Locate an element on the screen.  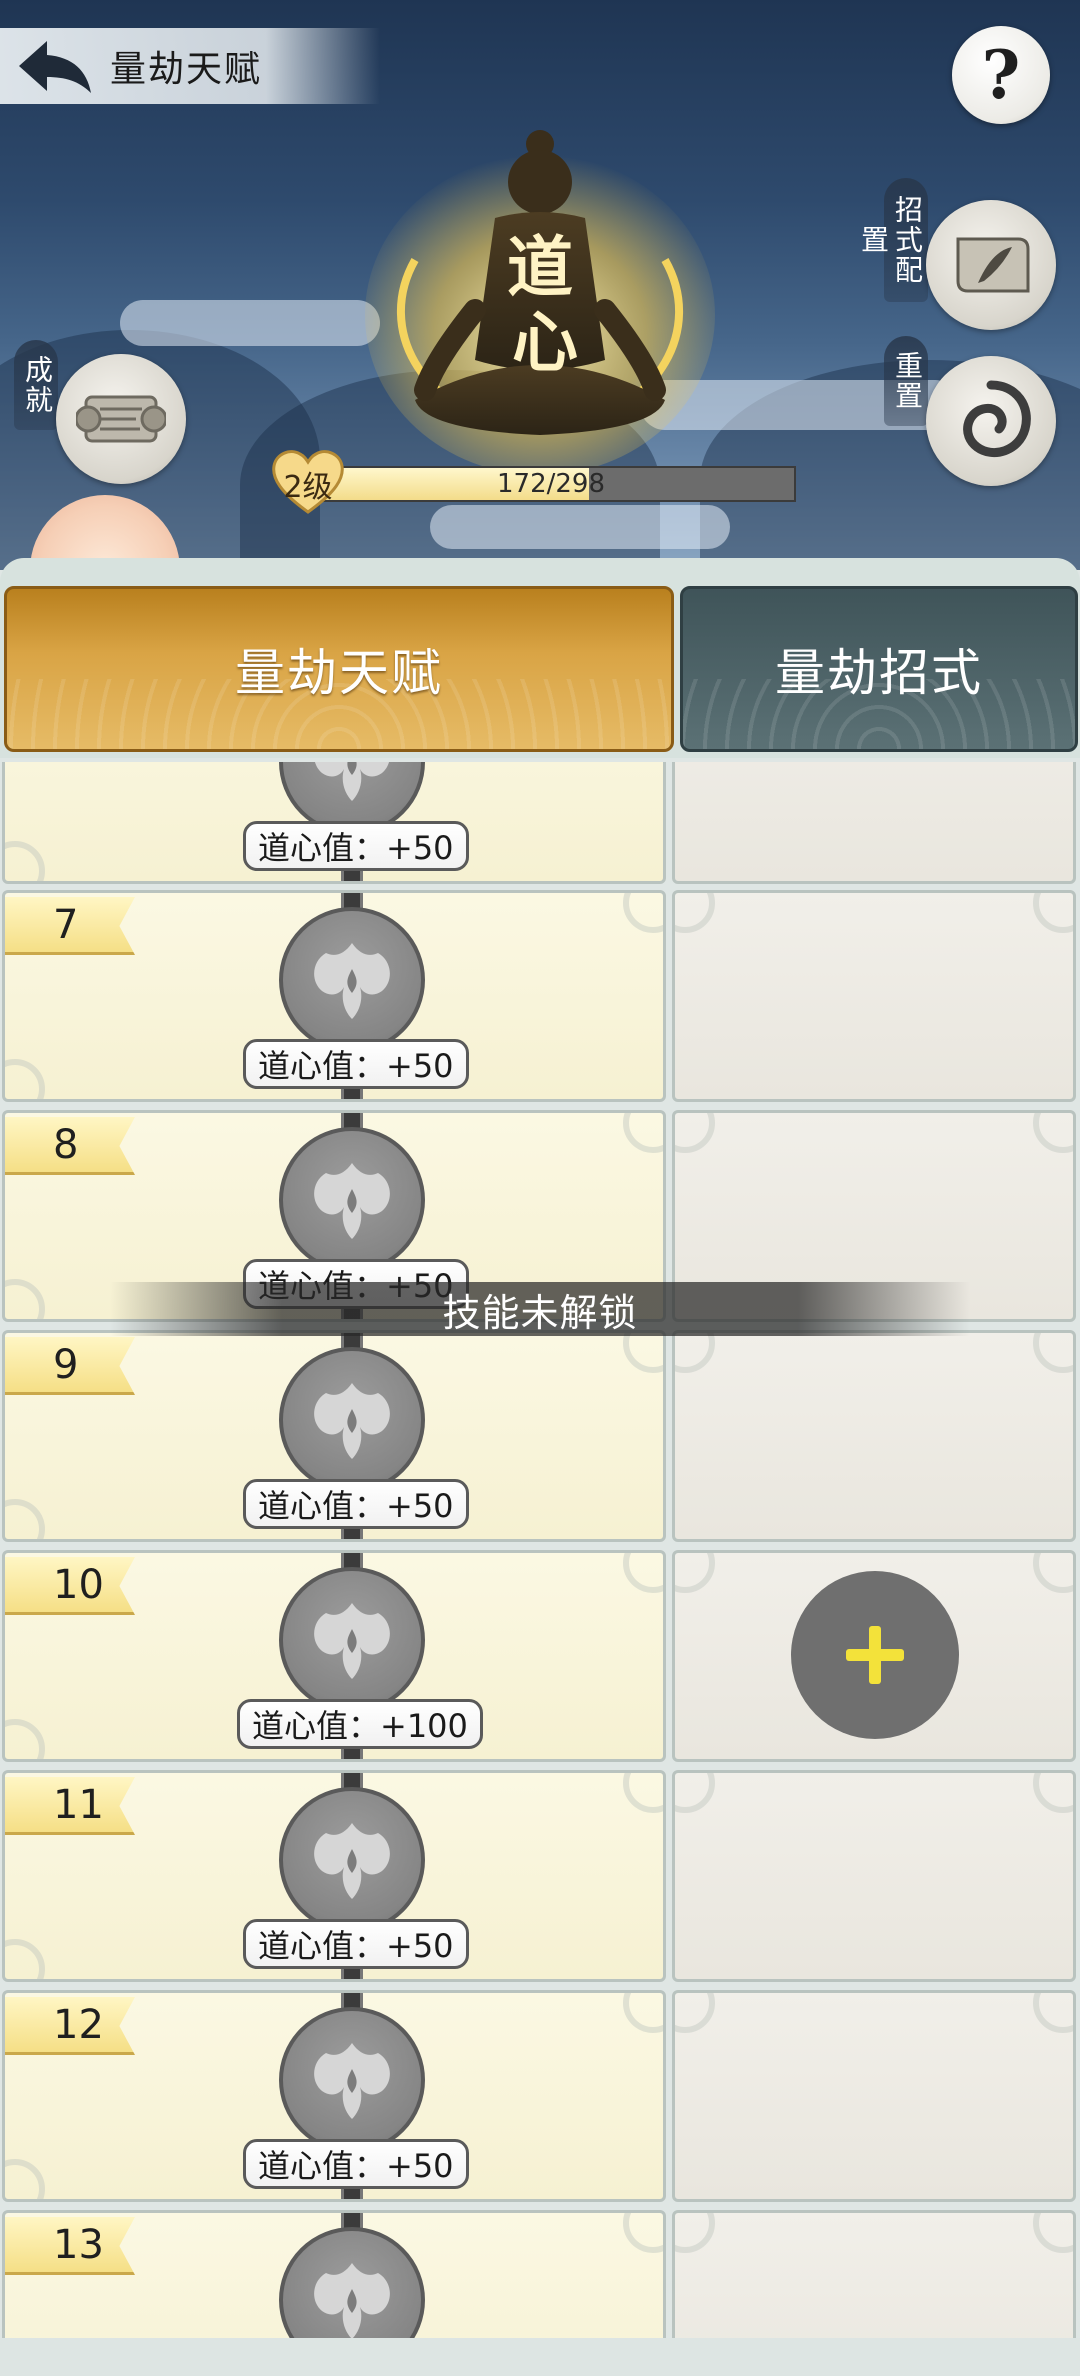
help-button: ? is located at coordinates (1001, 75).